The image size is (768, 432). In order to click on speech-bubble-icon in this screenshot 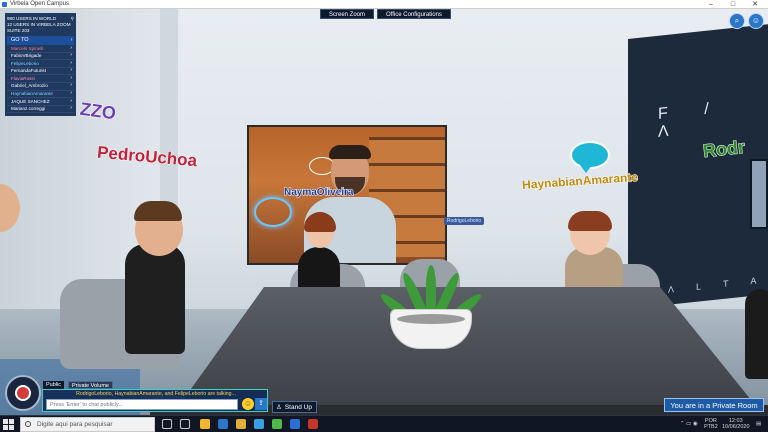, I will do `click(590, 157)`.